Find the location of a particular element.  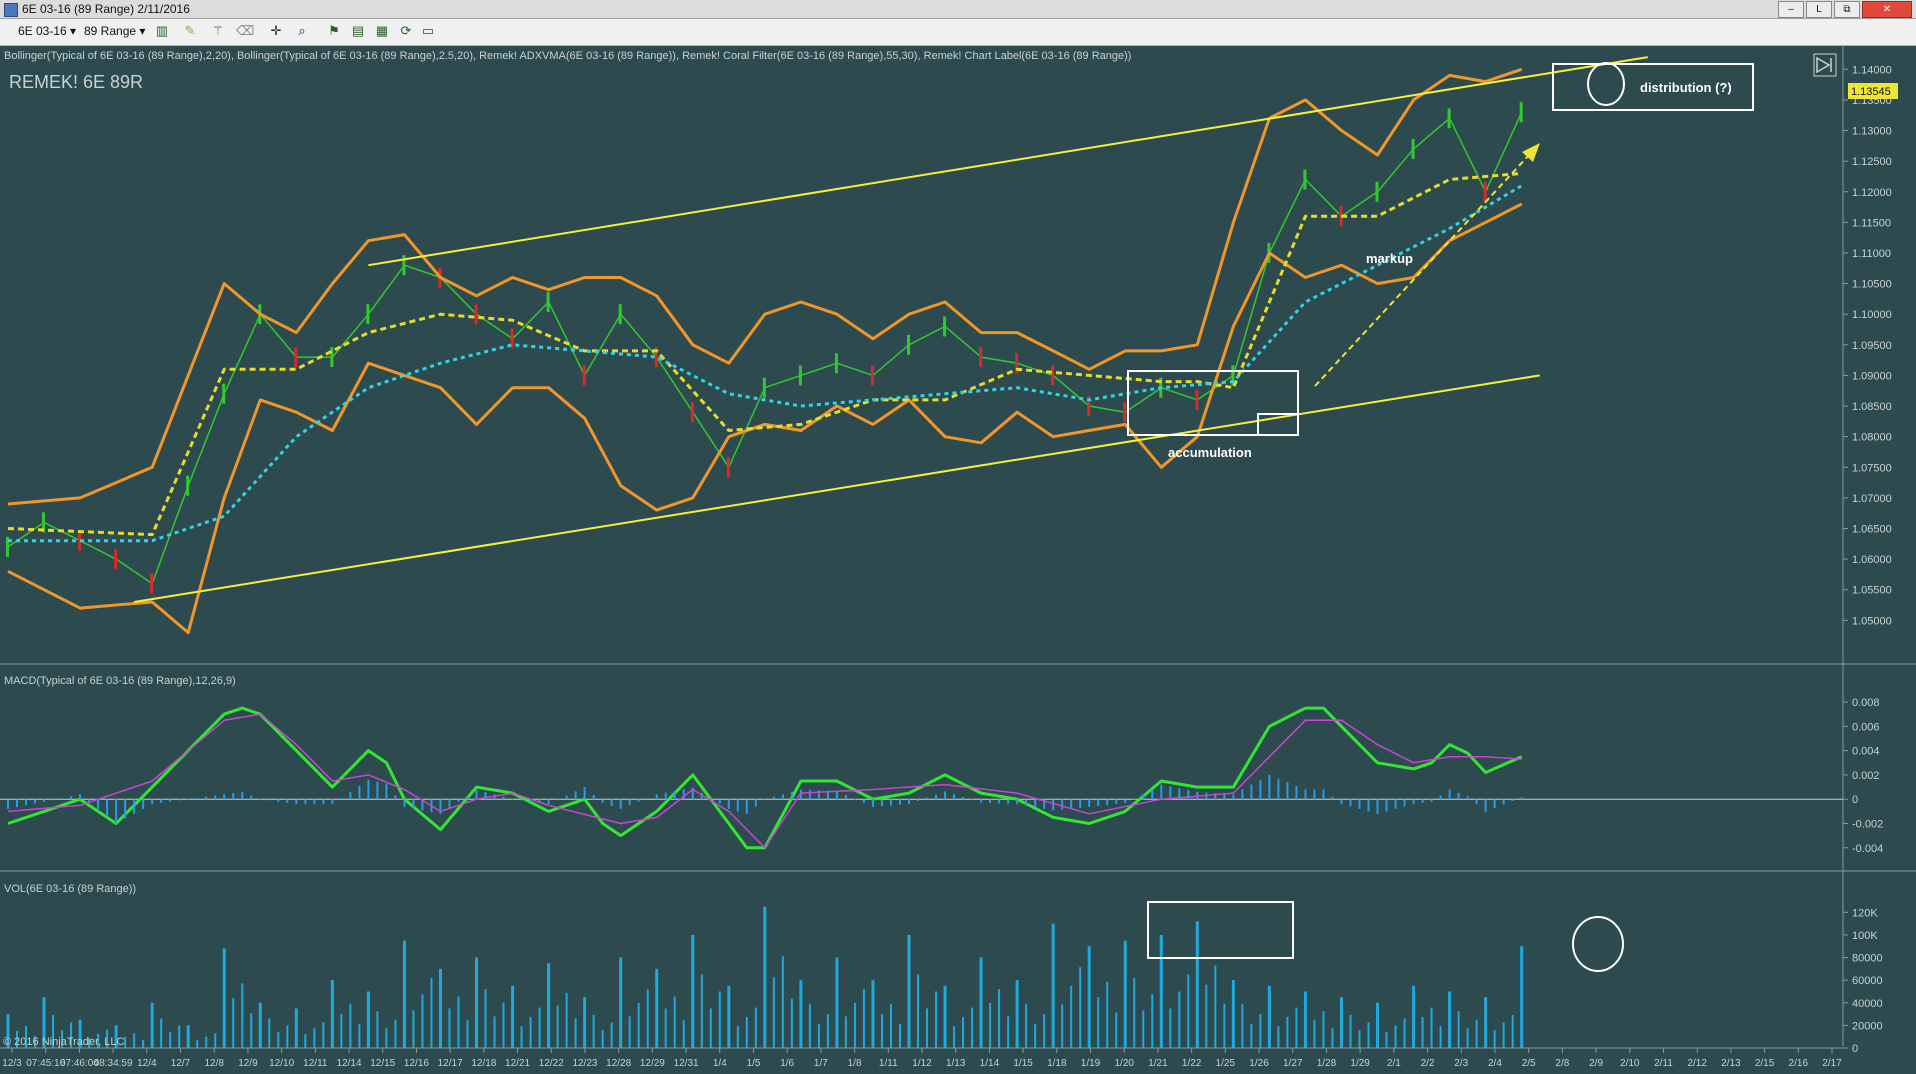

zoom-icon: ⌕ is located at coordinates (302, 31).